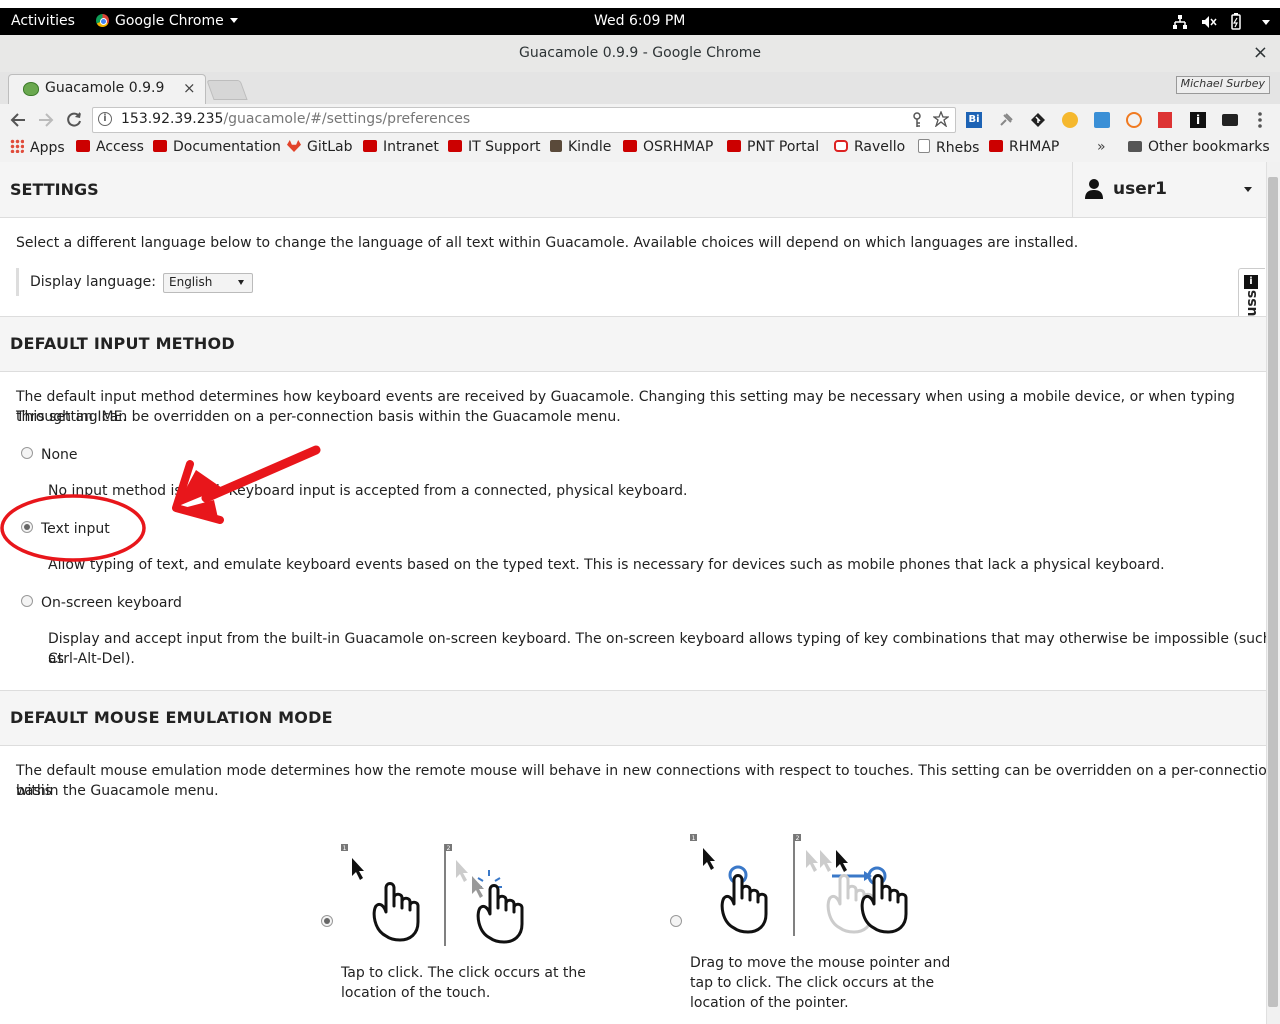 Image resolution: width=1280 pixels, height=1024 pixels. Describe the element at coordinates (43, 21) in the screenshot. I see `activities-button: Activities` at that location.